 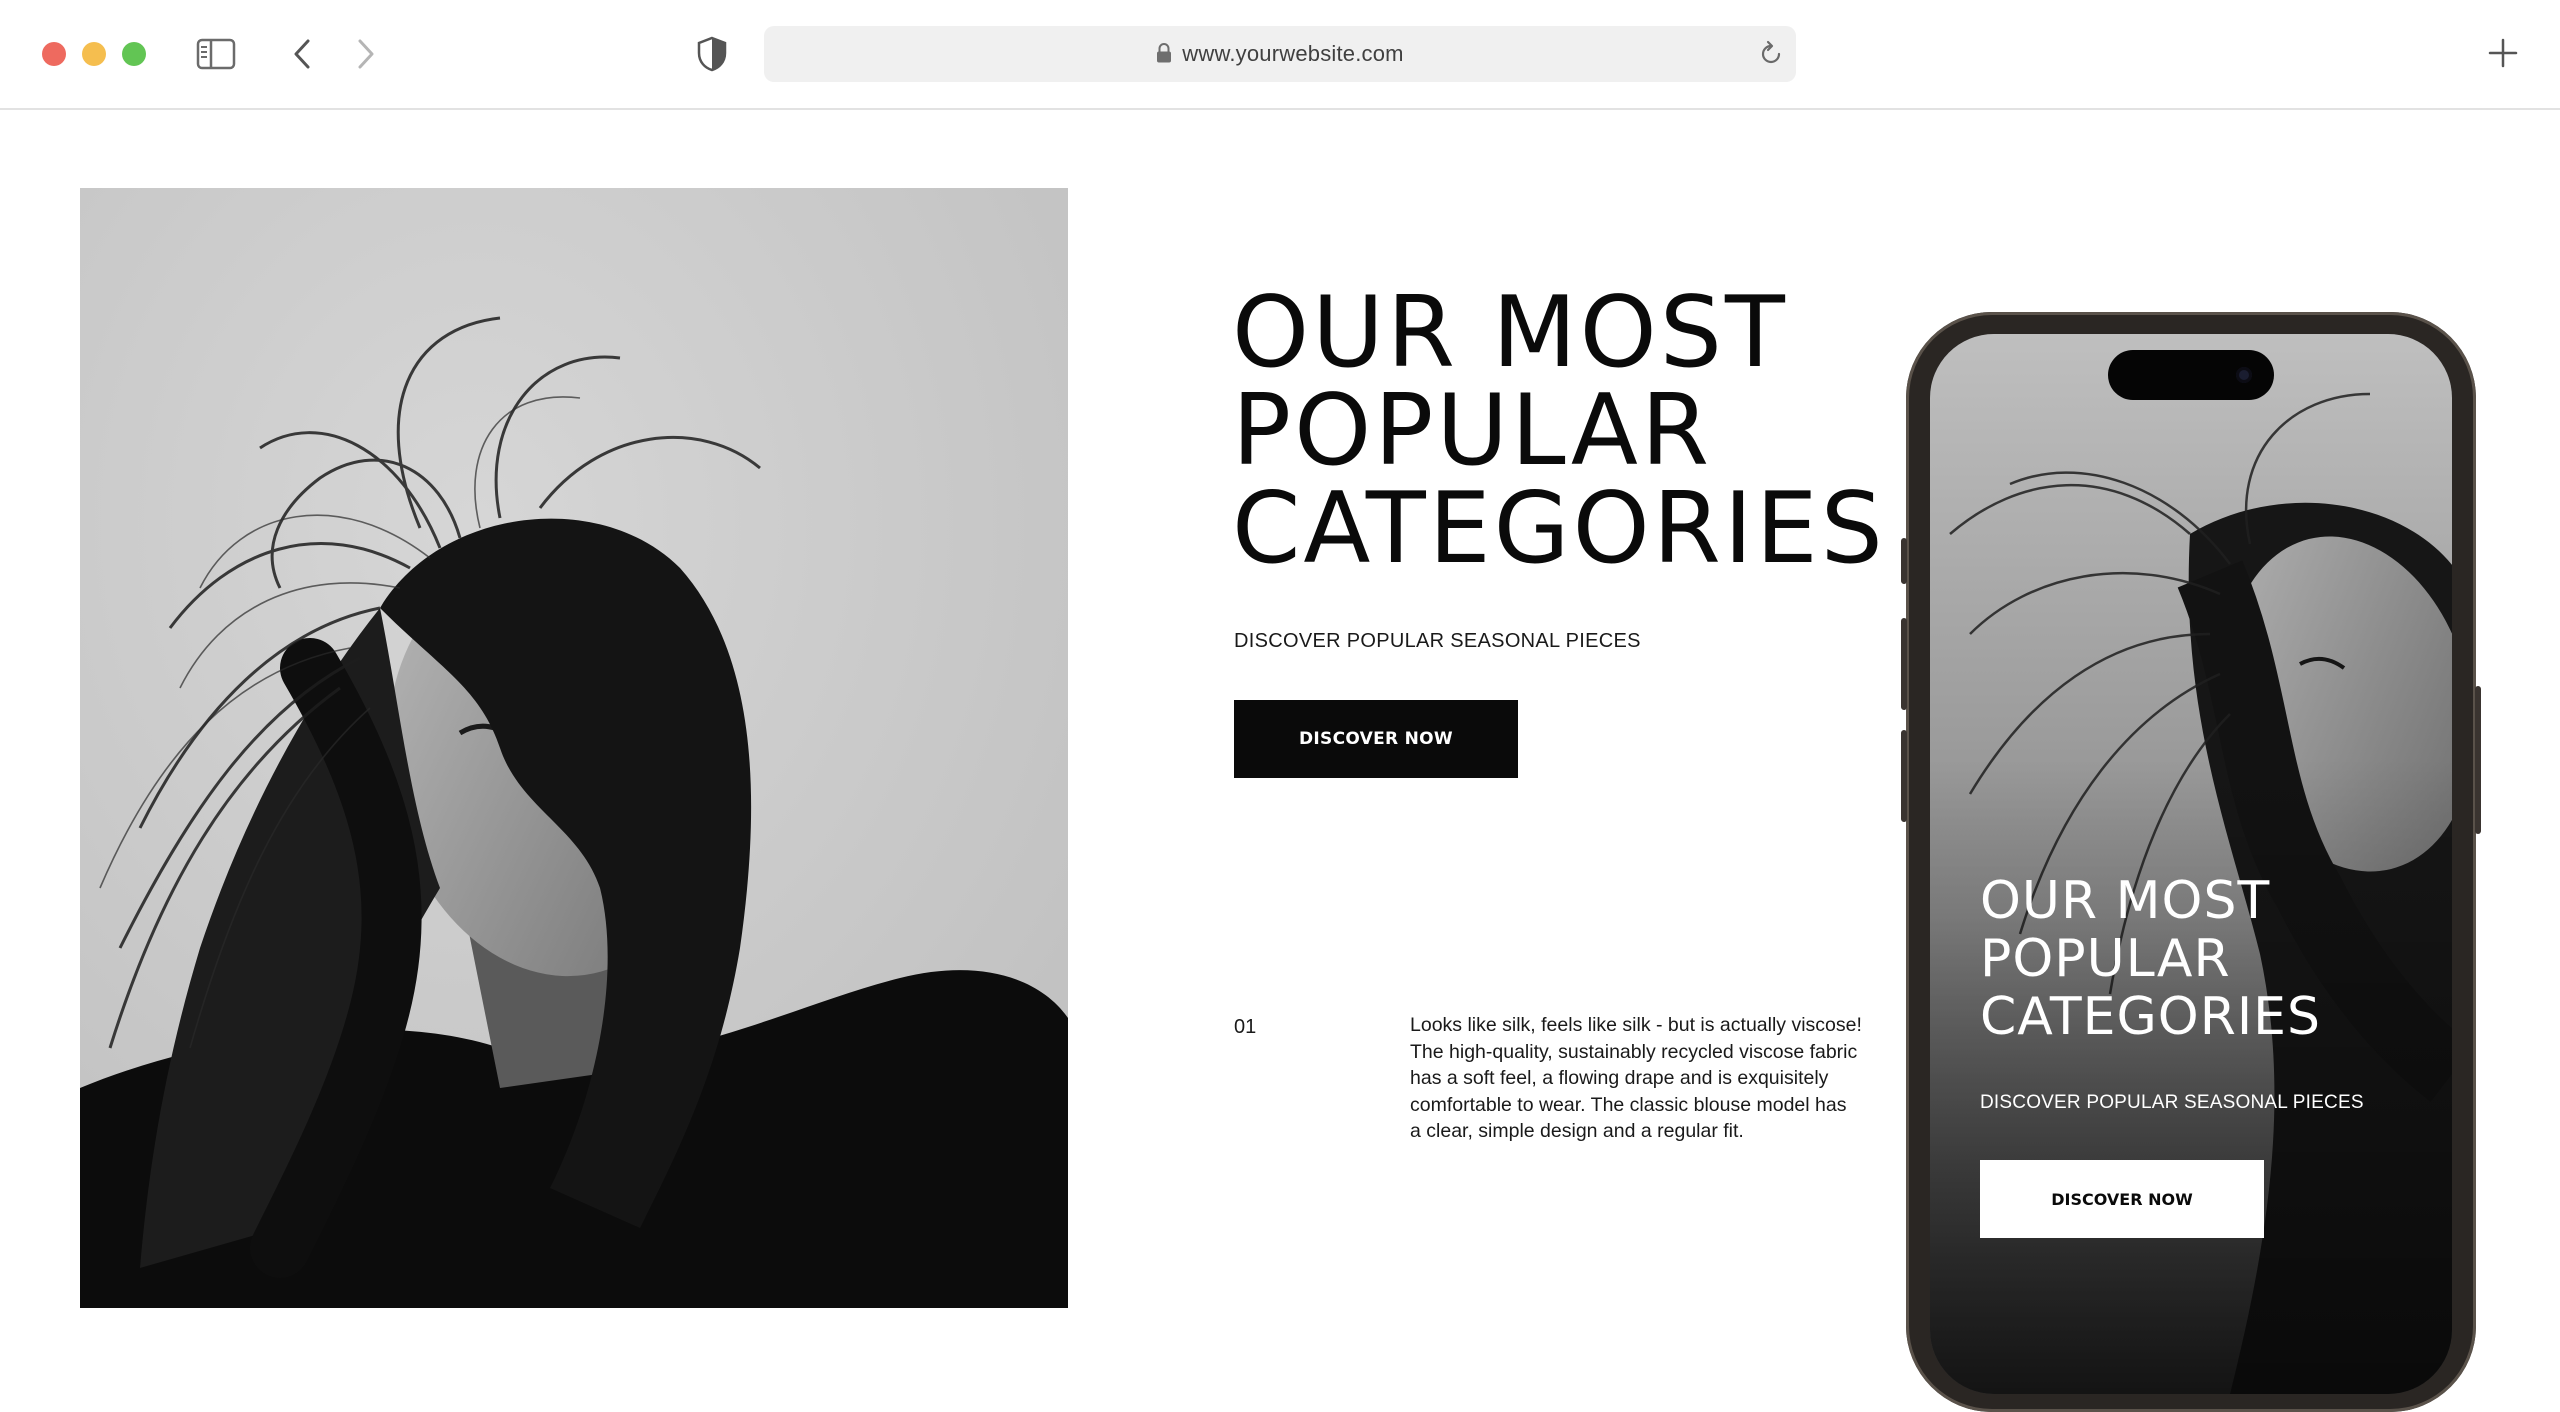 I want to click on forward-icon, so click(x=366, y=56).